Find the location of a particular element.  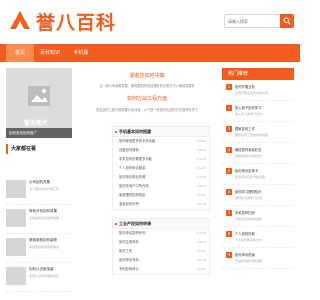

hot-item: 9 如何申请低保 低保申请的具体流程 is located at coordinates (258, 258).